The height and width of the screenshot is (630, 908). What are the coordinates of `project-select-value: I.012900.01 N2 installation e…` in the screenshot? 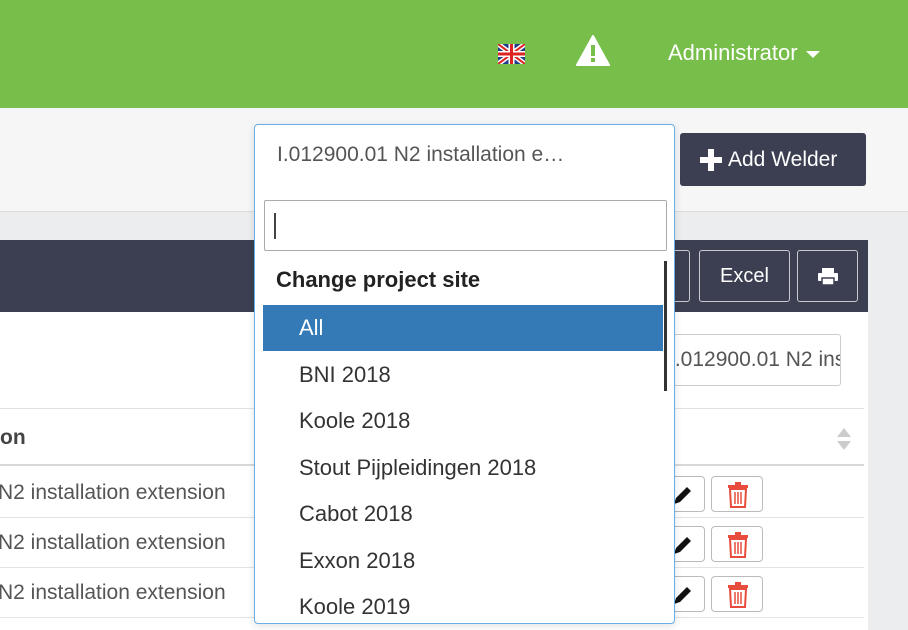 It's located at (420, 155).